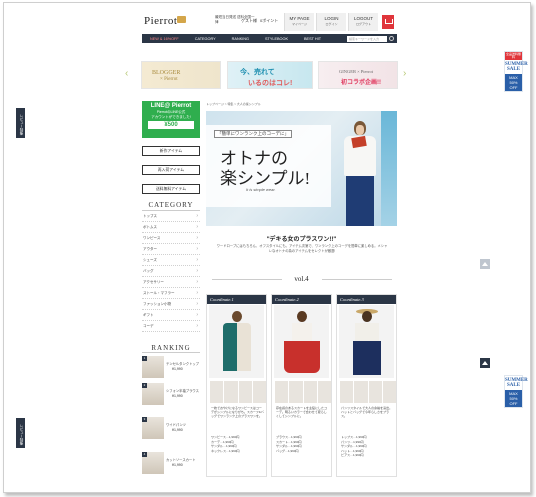  What do you see at coordinates (171, 151) in the screenshot?
I see `new-items-button: 新作アイテム` at bounding box center [171, 151].